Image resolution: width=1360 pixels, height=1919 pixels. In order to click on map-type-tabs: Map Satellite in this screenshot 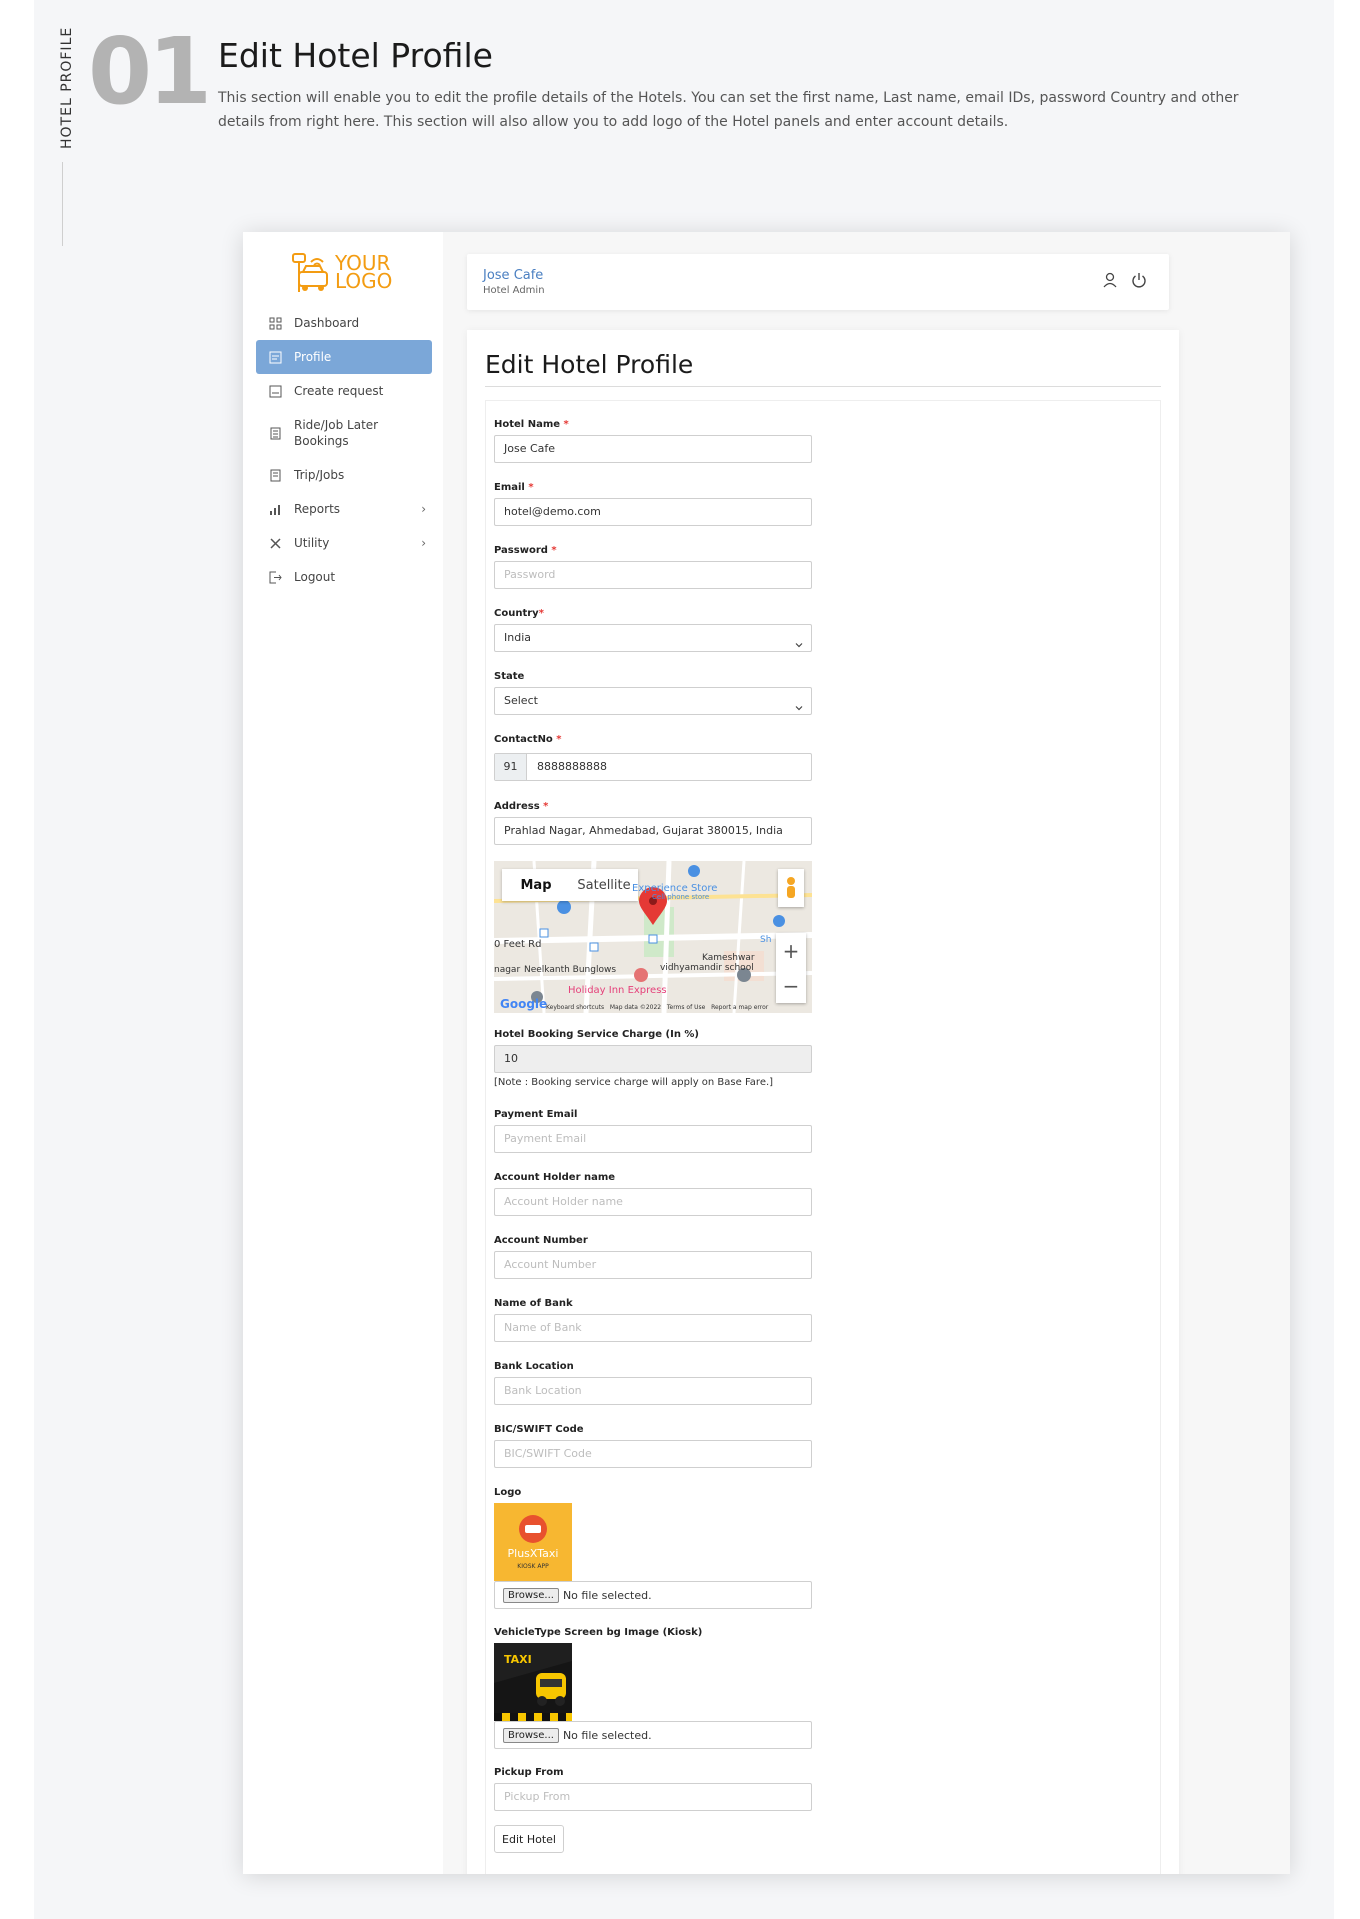, I will do `click(570, 885)`.